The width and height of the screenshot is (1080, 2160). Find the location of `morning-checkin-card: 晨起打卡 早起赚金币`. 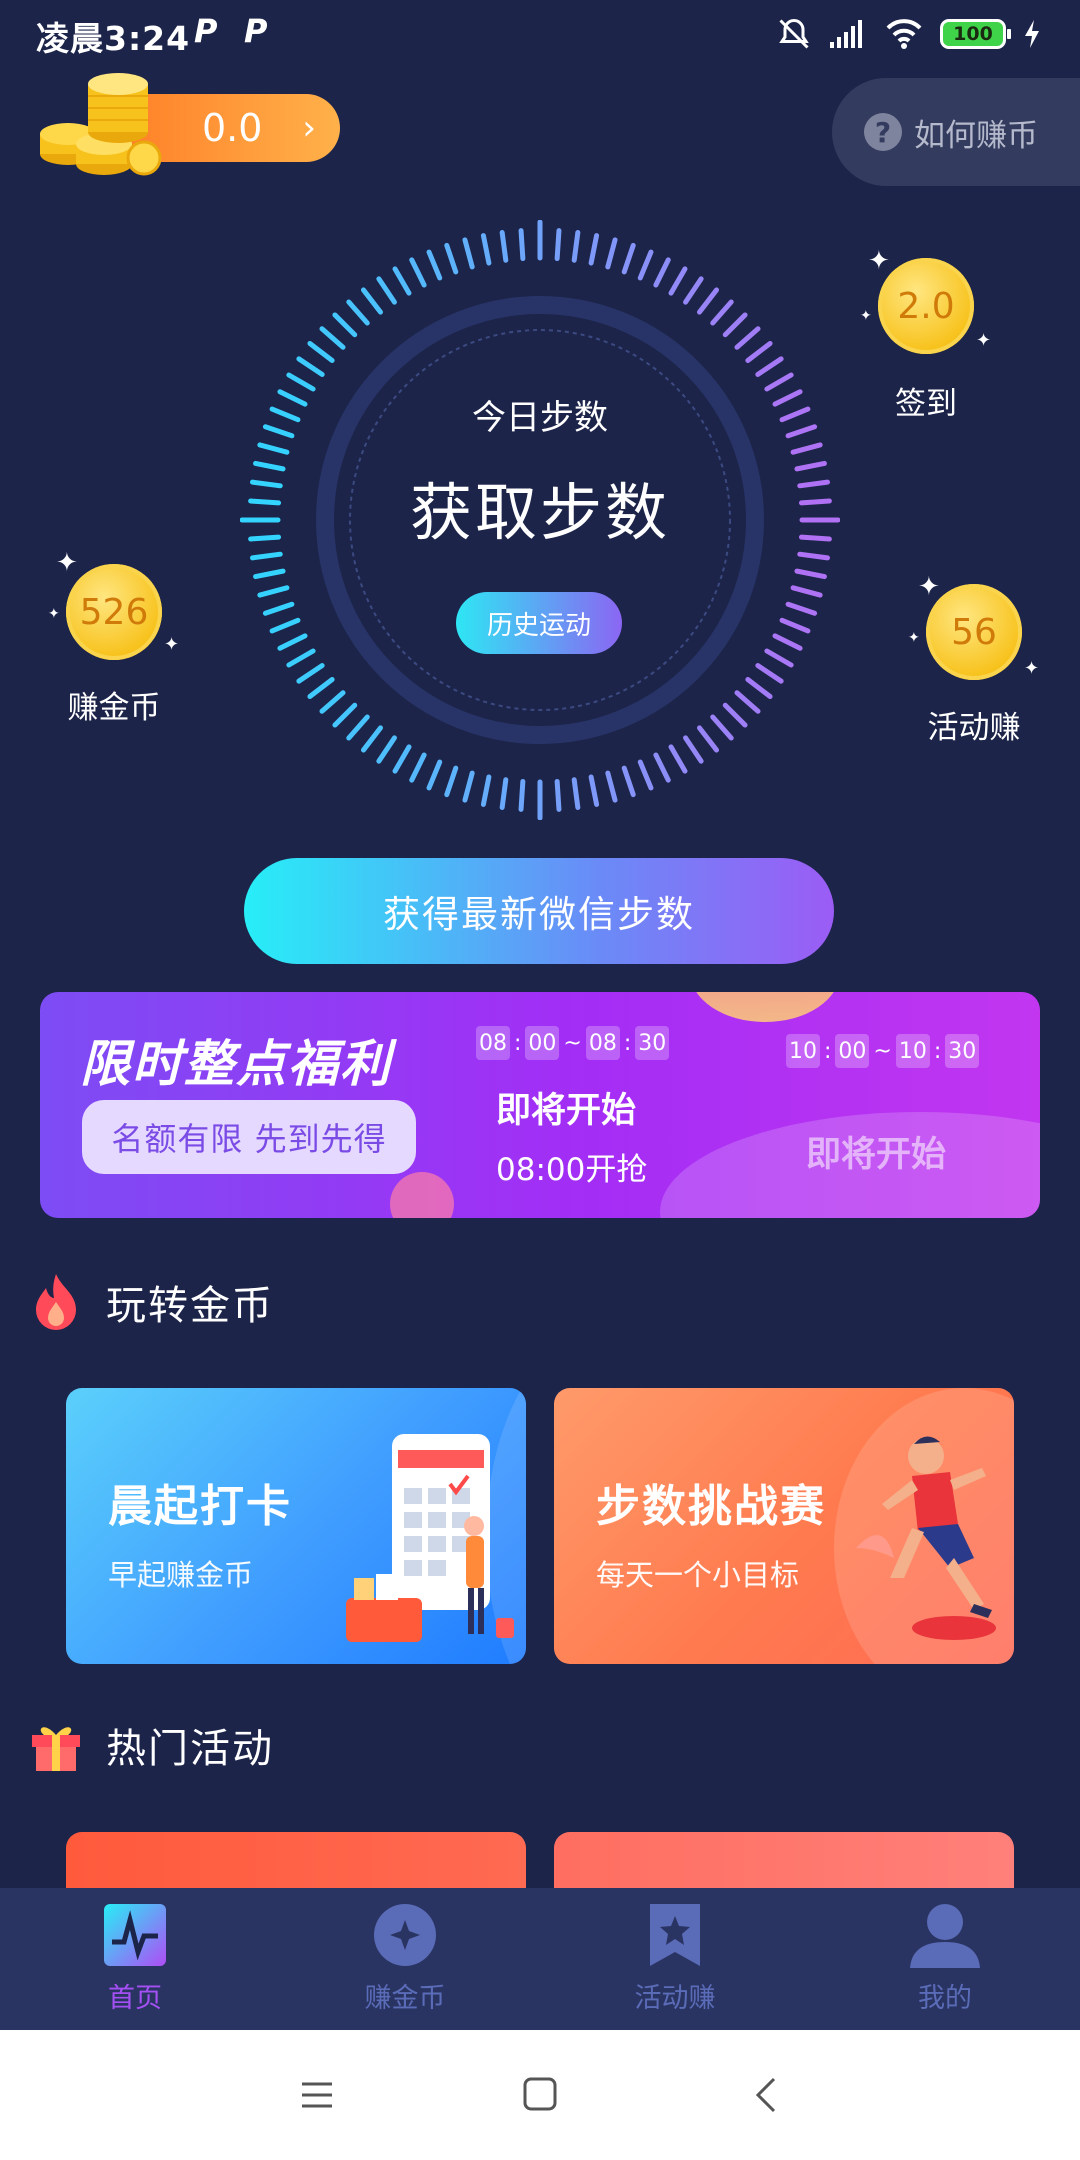

morning-checkin-card: 晨起打卡 早起赚金币 is located at coordinates (296, 1526).